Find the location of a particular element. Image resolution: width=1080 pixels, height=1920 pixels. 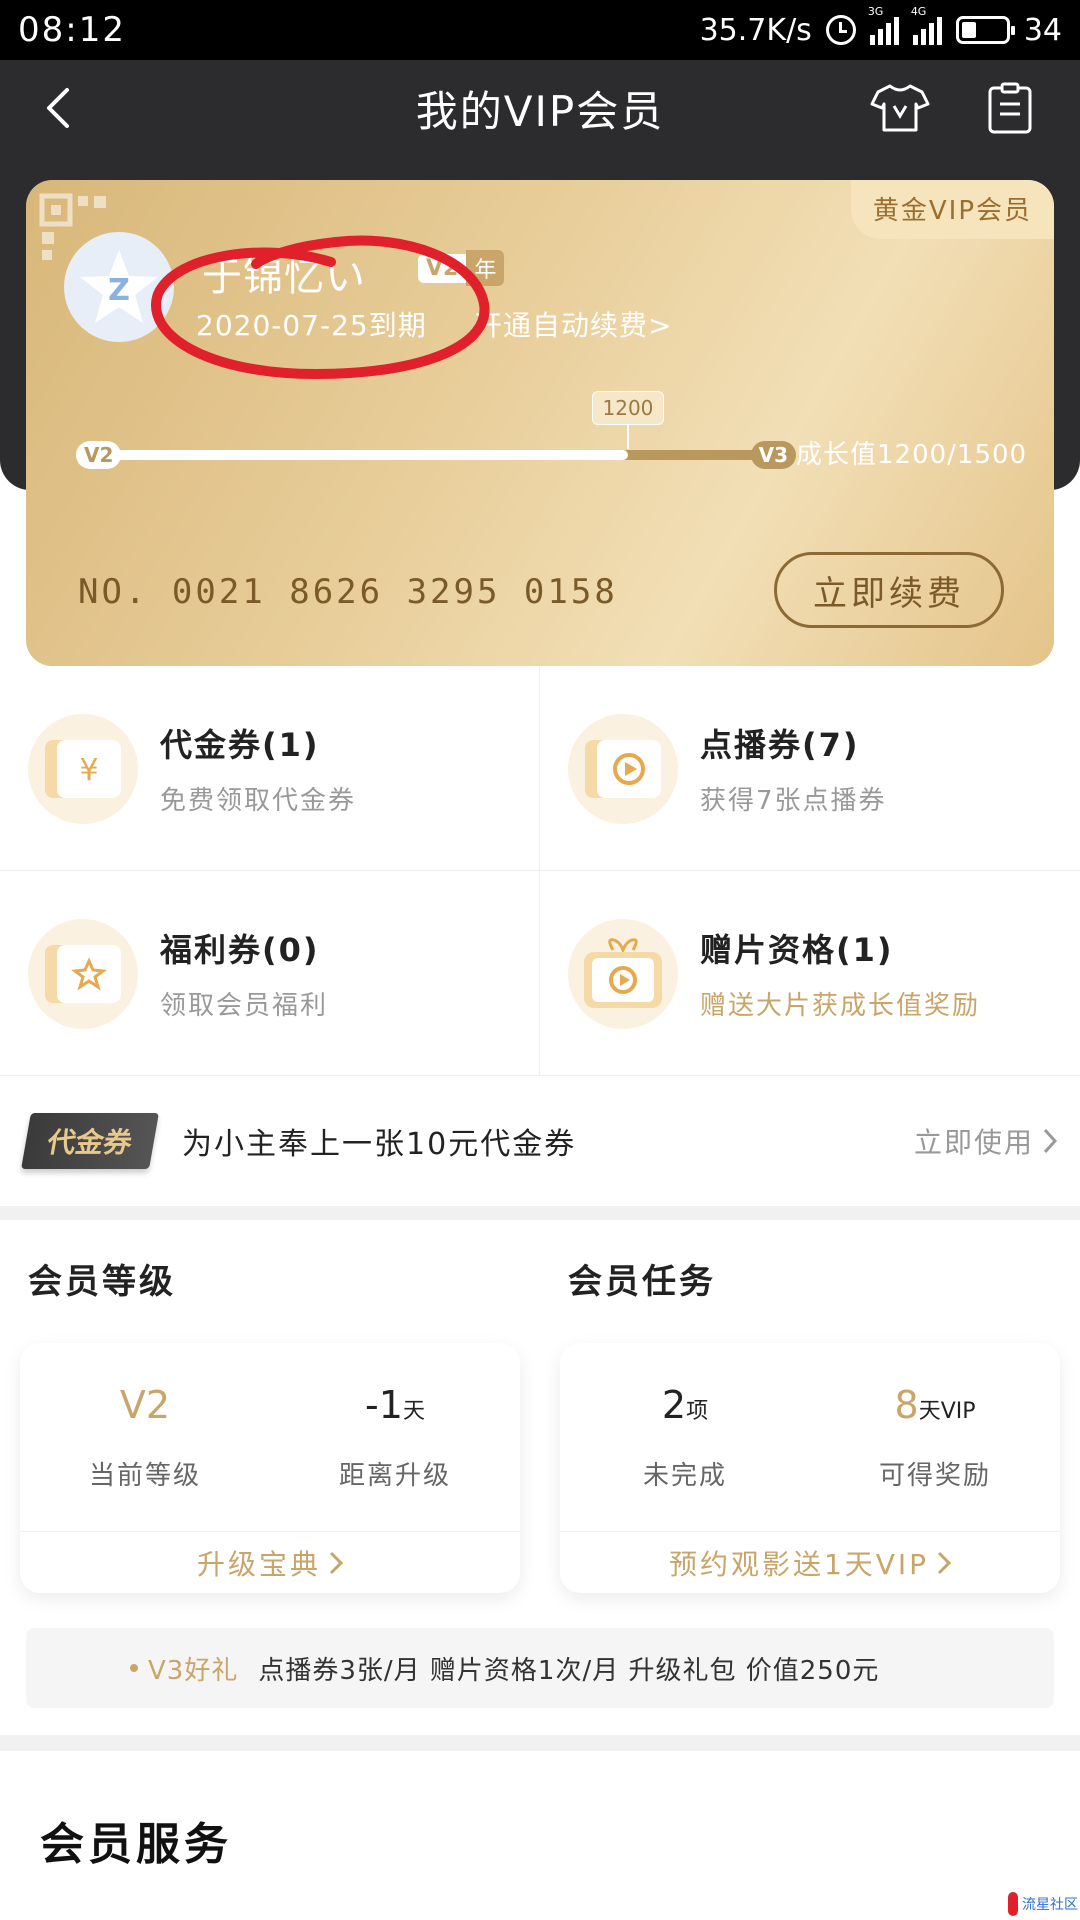

gift-description: 点播券3张/月 赠片资格1次/月 升级礼包 价值250元 is located at coordinates (569, 1670).